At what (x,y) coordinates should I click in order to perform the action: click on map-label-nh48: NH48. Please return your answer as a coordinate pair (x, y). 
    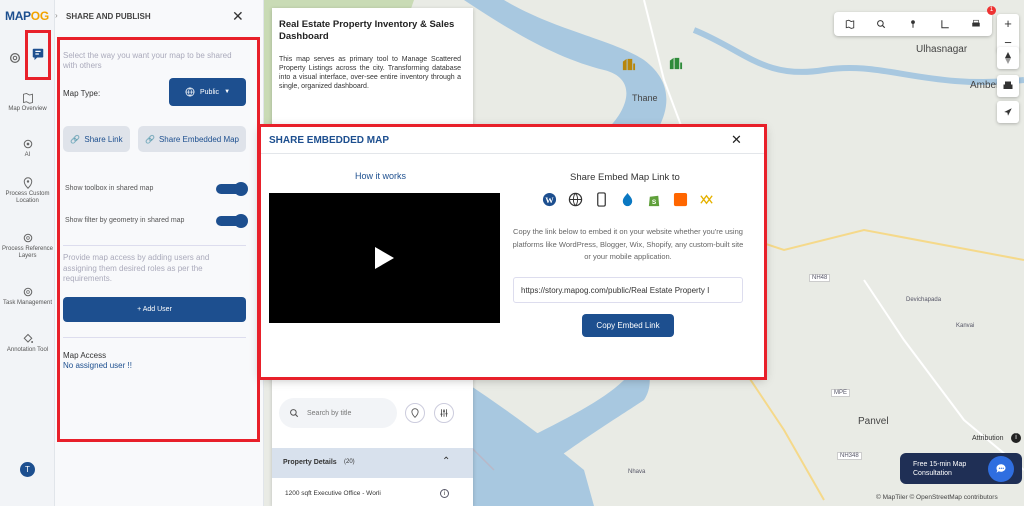
    Looking at the image, I should click on (820, 278).